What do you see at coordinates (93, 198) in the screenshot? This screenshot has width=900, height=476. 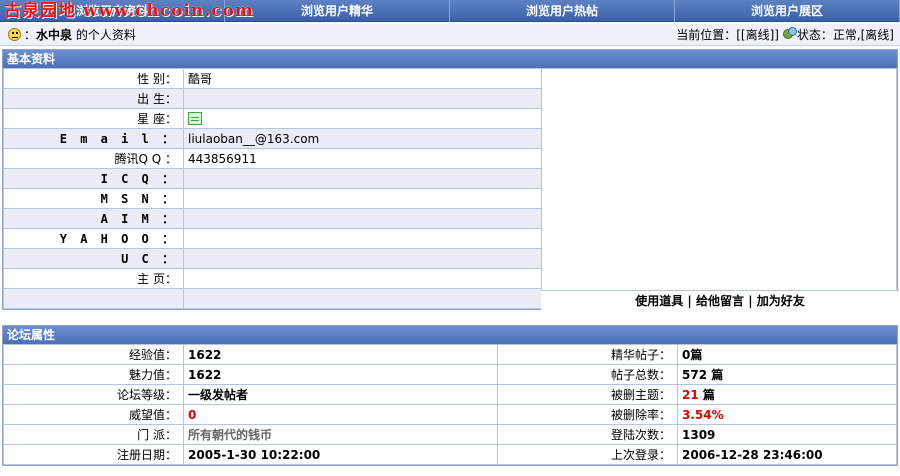 I see `field-label: M S N ：` at bounding box center [93, 198].